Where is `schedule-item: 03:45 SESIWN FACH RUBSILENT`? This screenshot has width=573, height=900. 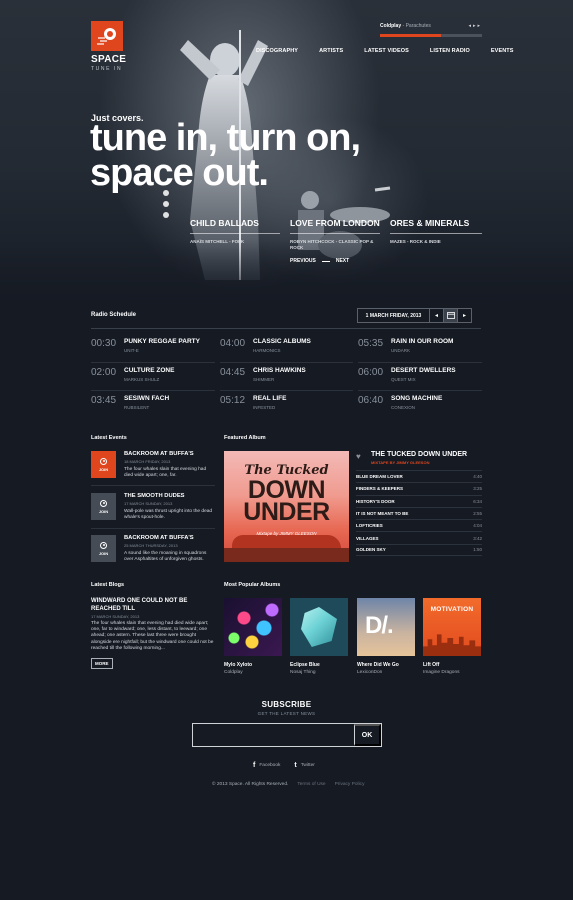 schedule-item: 03:45 SESIWN FACH RUBSILENT is located at coordinates (153, 405).